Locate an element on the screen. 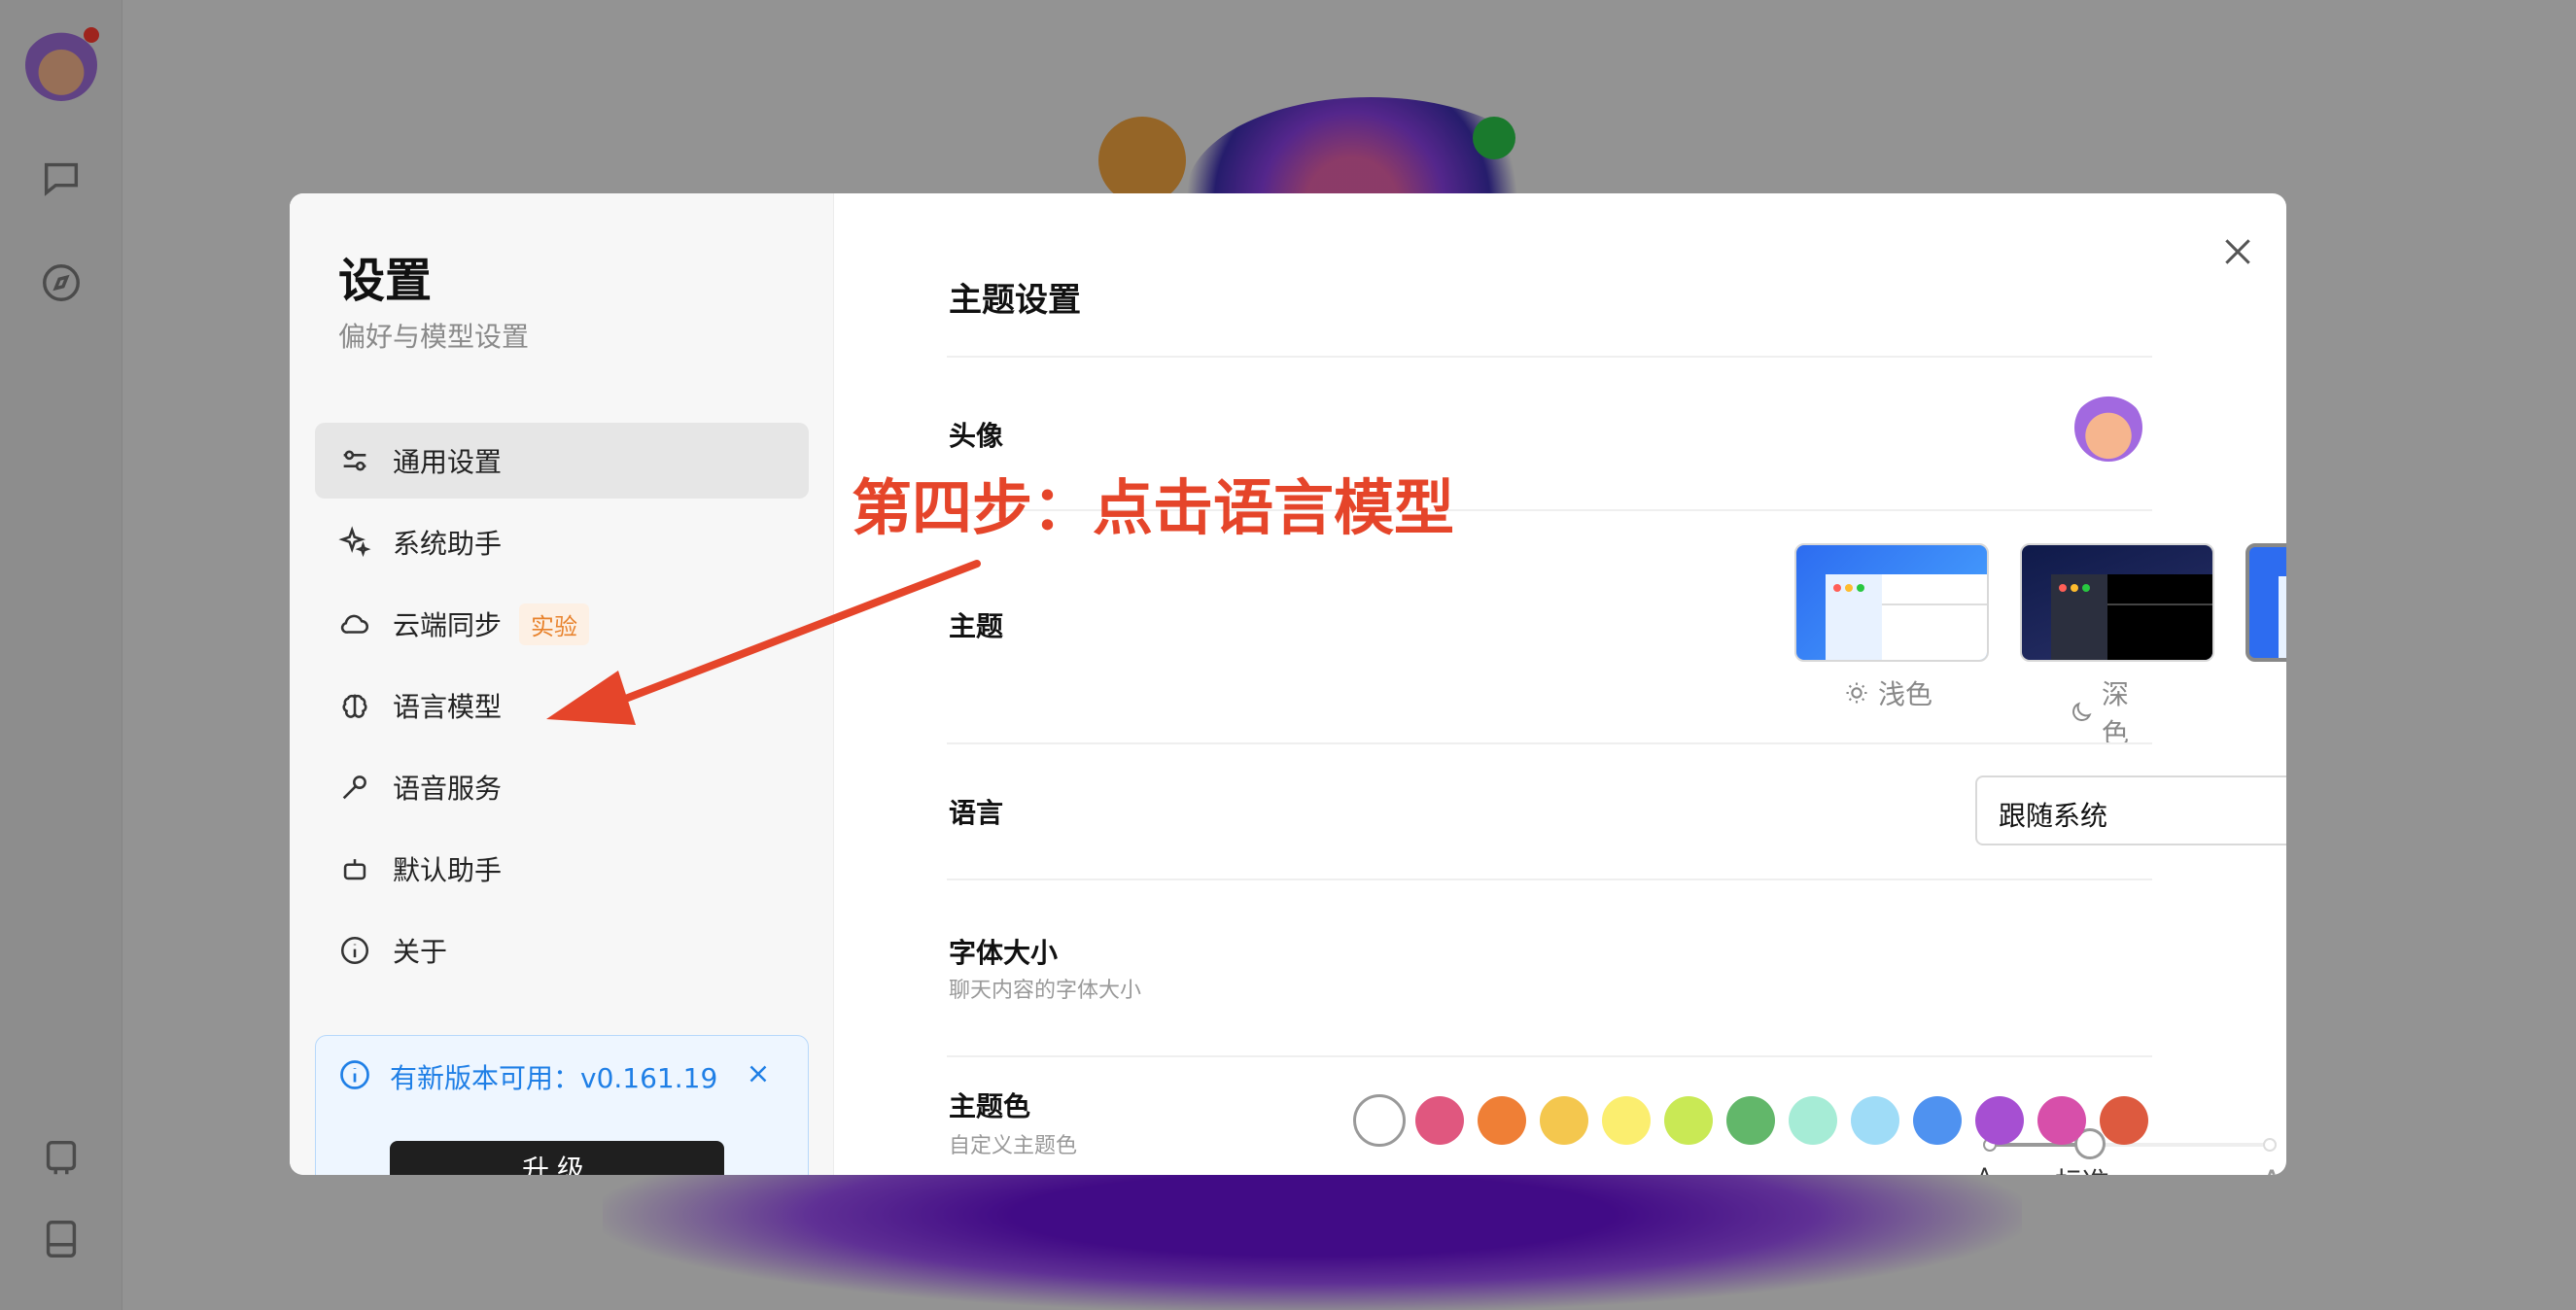 The height and width of the screenshot is (1310, 2576). settings-menu: 通用设置 系统助手 云端同步 实验 语言模型 语音服务 默认助手 关于 is located at coordinates (562, 708).